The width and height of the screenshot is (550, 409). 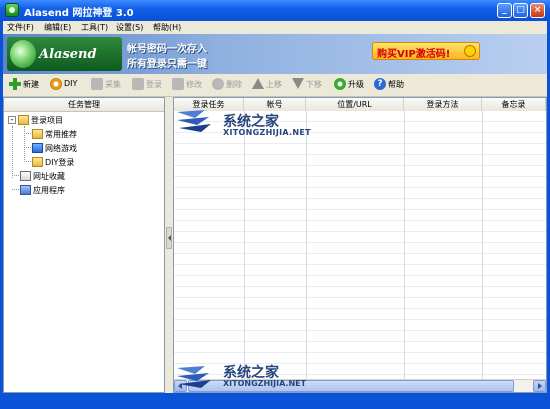 I want to click on title-bar: Alasend 网拉神登 3.0 _ □ ×, so click(x=275, y=10).